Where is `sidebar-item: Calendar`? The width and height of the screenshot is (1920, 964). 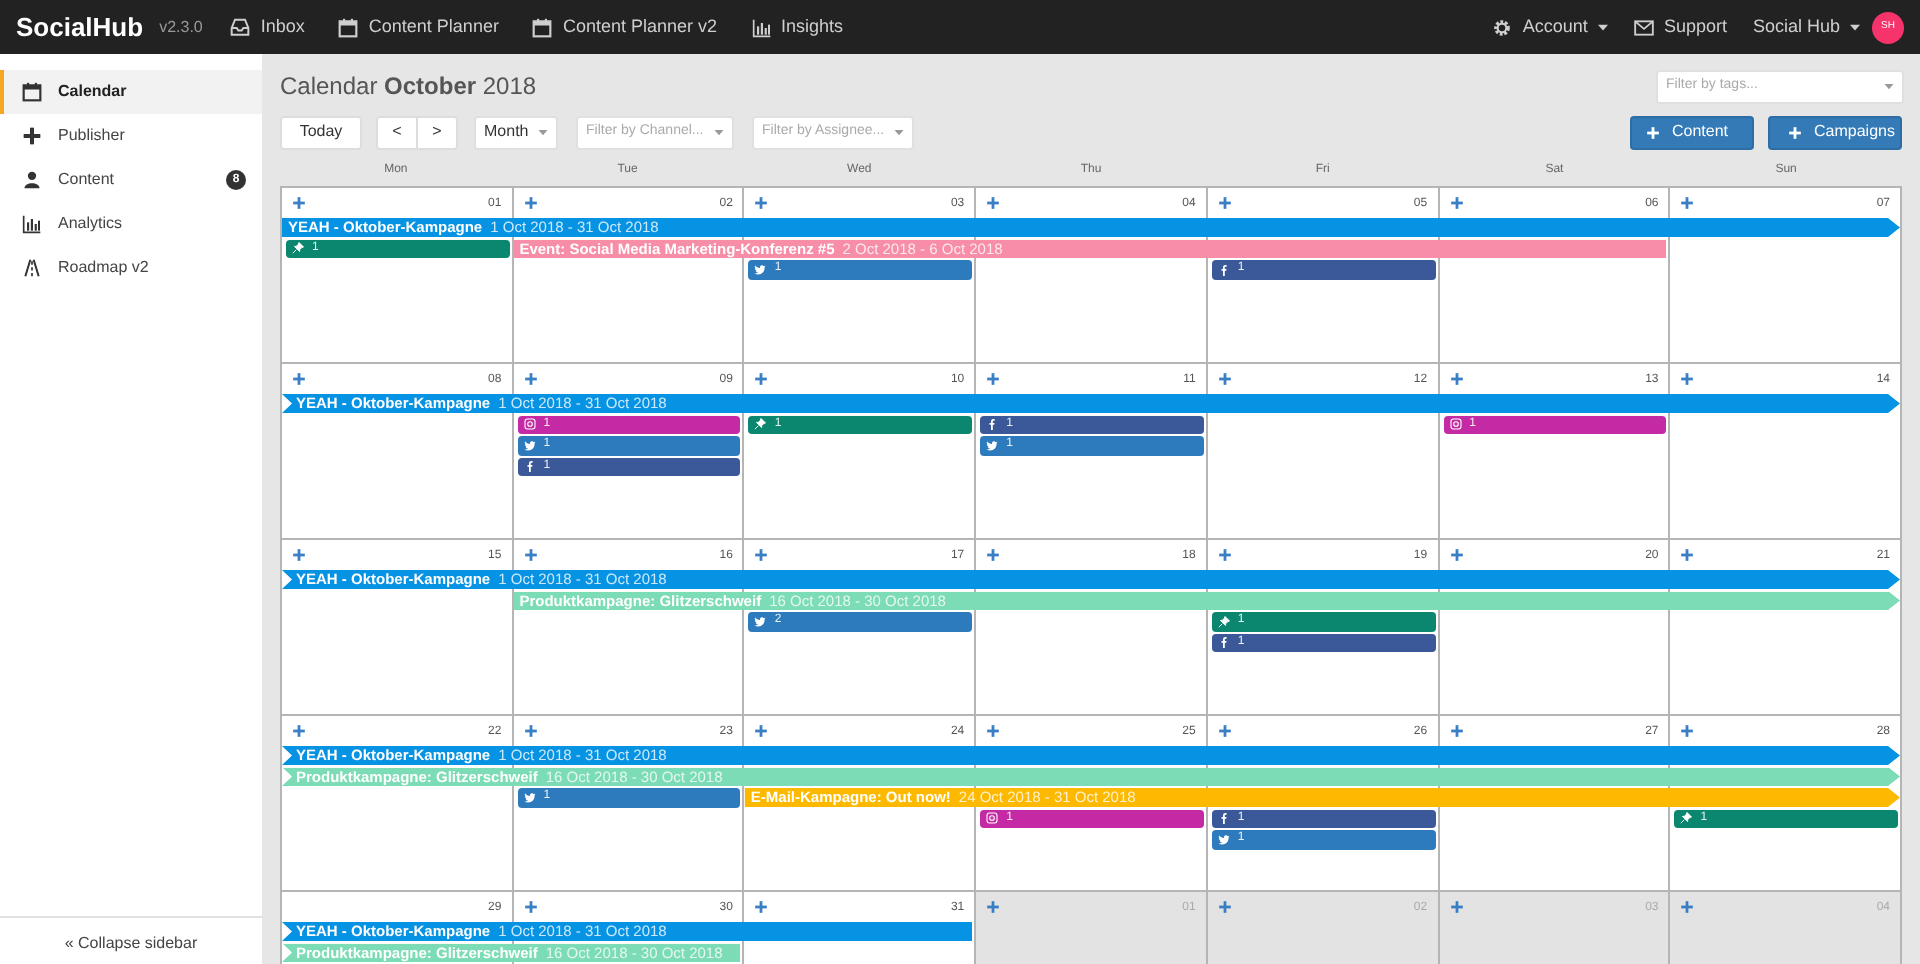 sidebar-item: Calendar is located at coordinates (131, 92).